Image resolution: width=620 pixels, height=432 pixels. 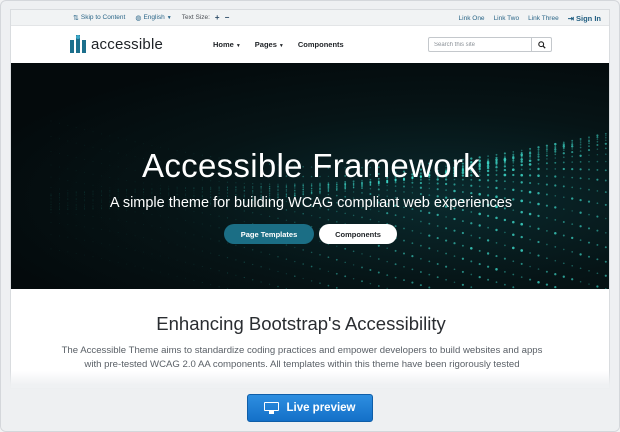 I want to click on utility-link-three: Link Three, so click(x=543, y=18).